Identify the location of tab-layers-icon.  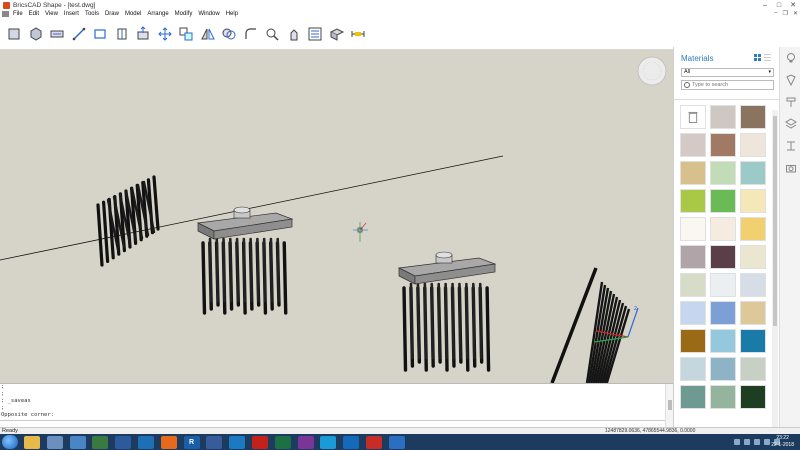
(790, 124).